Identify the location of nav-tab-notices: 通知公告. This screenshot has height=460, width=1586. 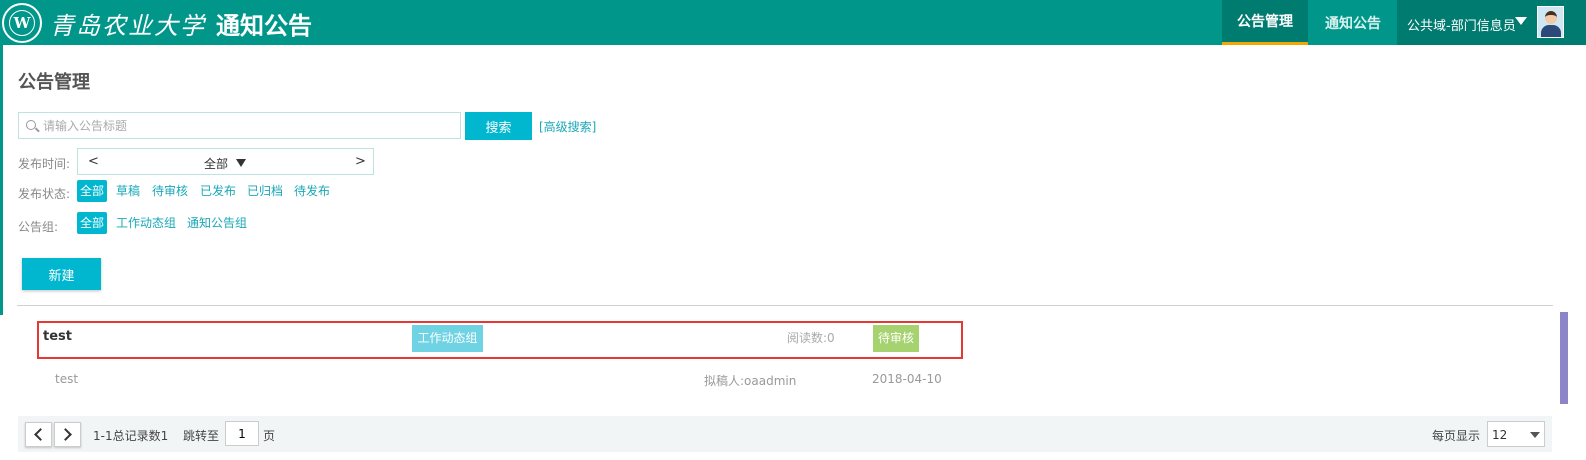
(1353, 22).